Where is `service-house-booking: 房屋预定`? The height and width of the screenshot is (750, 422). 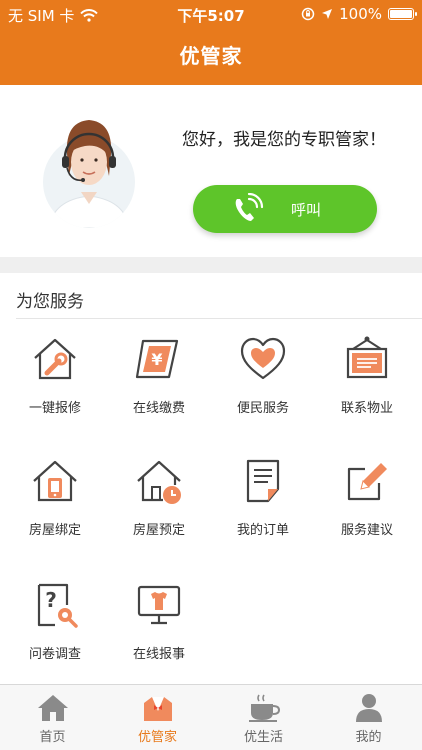
service-house-booking: 房屋预定 is located at coordinates (159, 502).